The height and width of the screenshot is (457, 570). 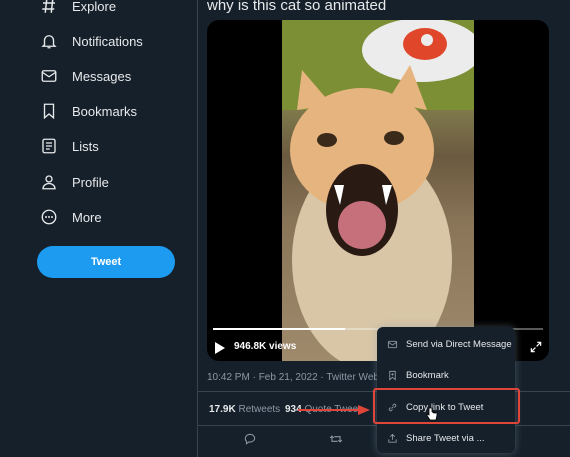 I want to click on sidebar-item-profile: Profile, so click(x=74, y=182).